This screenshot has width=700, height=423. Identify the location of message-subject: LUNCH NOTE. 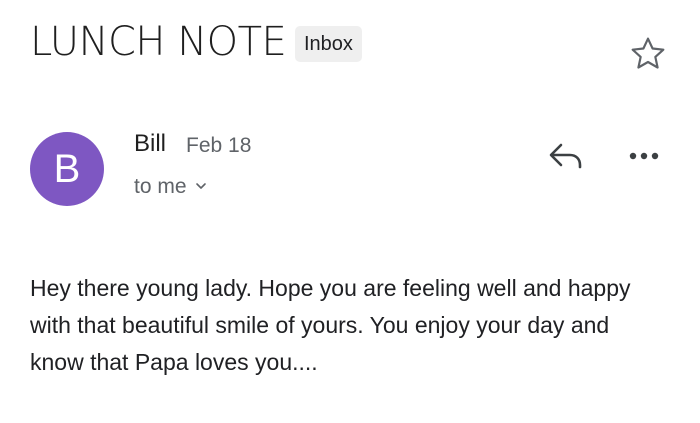
(158, 42).